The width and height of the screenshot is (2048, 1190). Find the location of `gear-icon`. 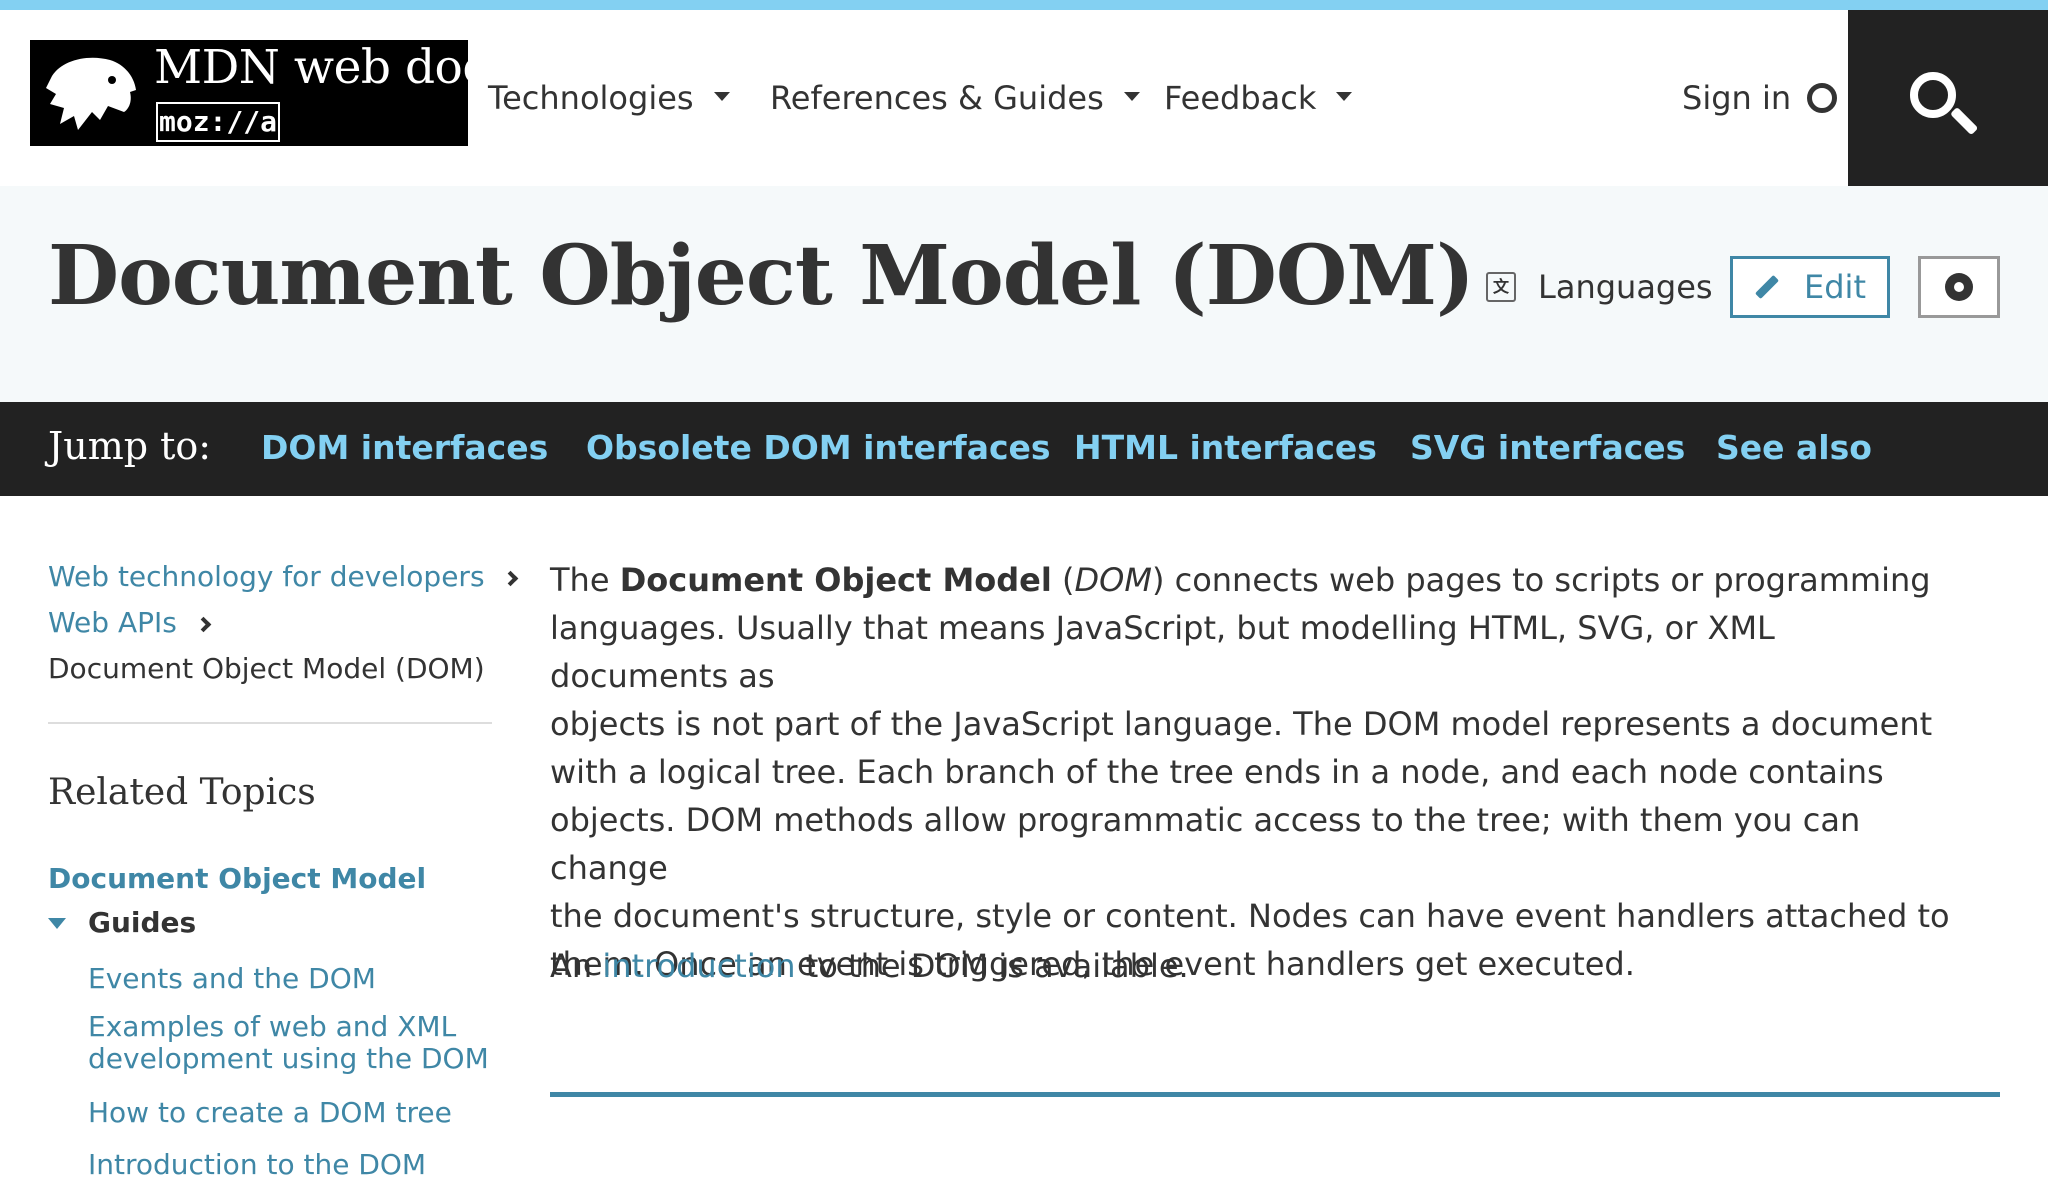

gear-icon is located at coordinates (1959, 287).